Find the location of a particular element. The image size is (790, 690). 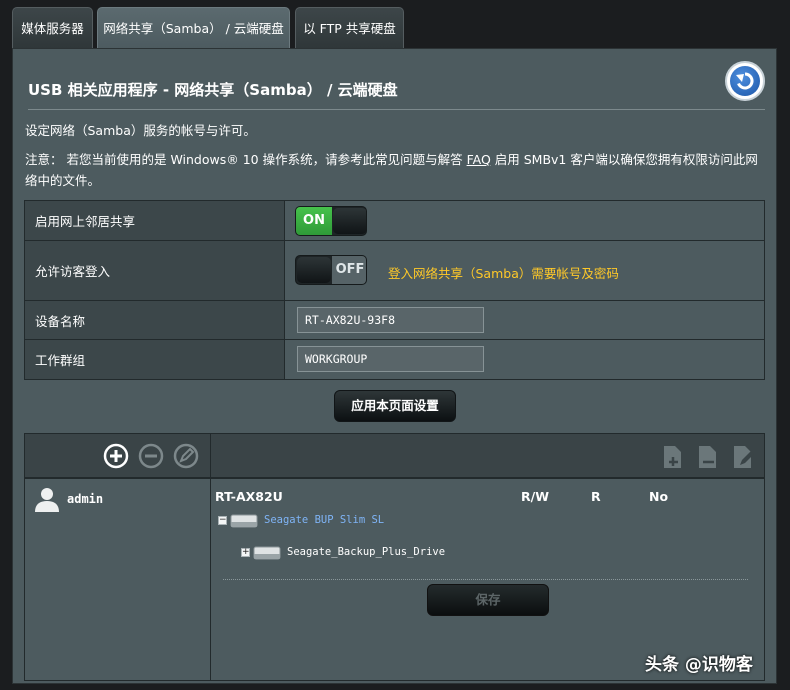

guest-login-label: 允许访客登入 is located at coordinates (155, 270).